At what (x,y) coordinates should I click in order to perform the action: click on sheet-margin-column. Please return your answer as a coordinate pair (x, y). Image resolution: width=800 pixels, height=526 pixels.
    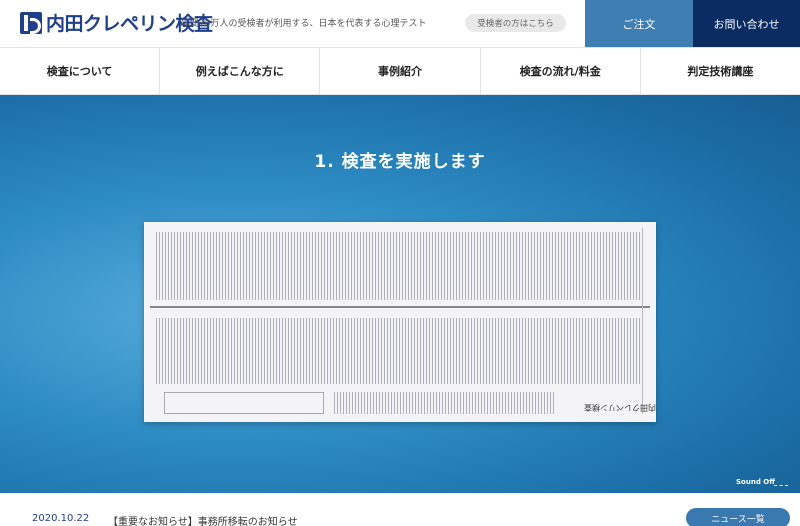
    Looking at the image, I should click on (647, 321).